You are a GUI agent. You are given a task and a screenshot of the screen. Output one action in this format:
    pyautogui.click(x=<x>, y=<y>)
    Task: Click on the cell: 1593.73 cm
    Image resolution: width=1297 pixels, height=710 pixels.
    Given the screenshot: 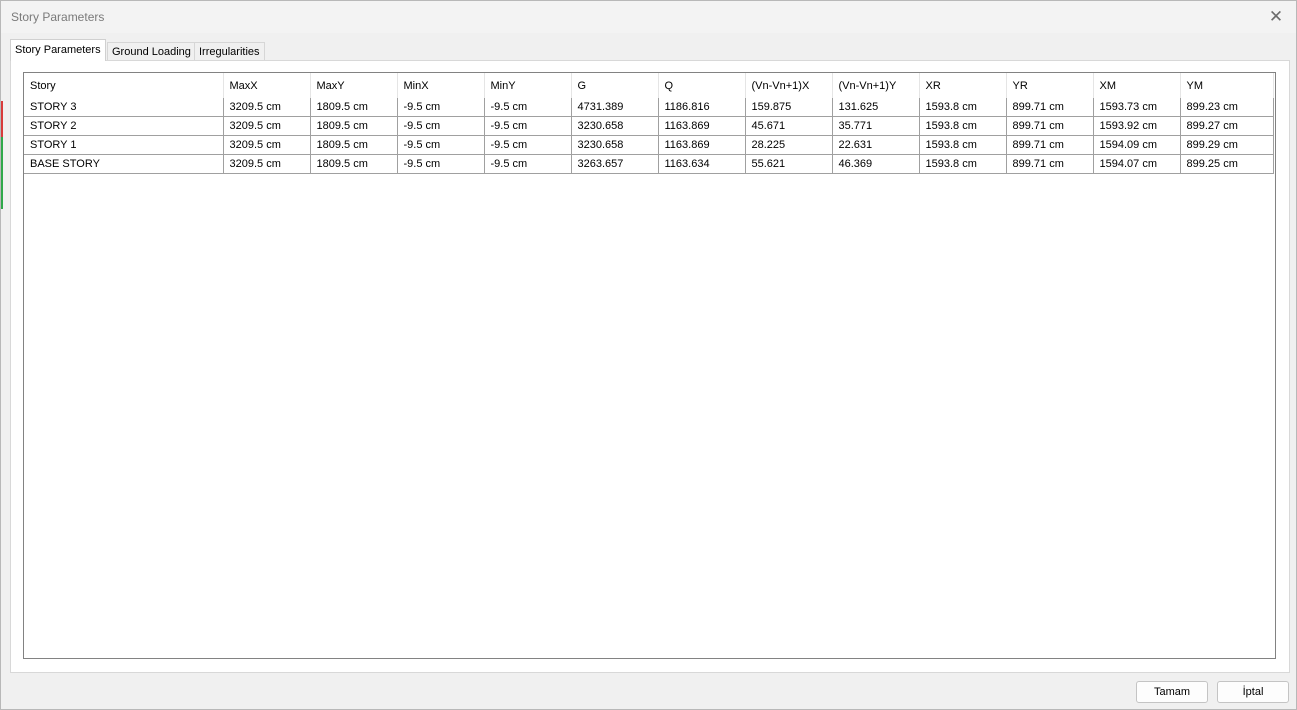 What is the action you would take?
    pyautogui.click(x=1137, y=107)
    